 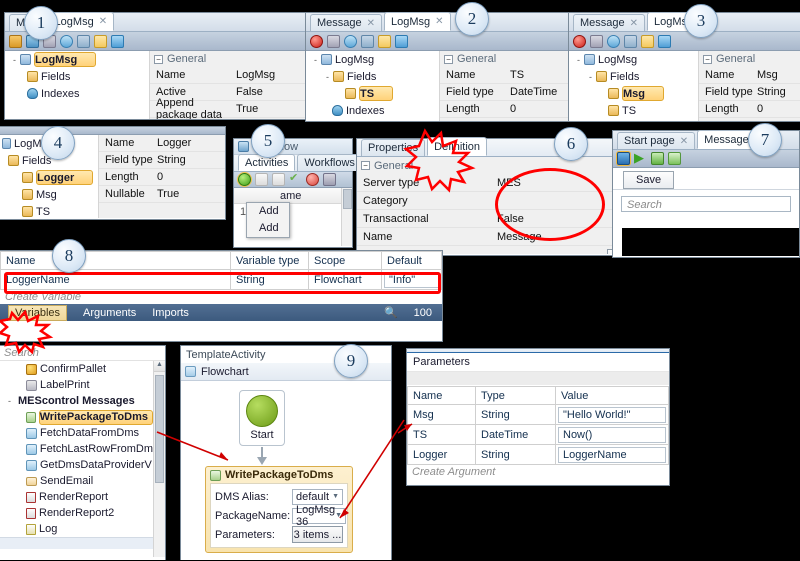 What do you see at coordinates (533, 92) in the screenshot?
I see `property-value: DateTime` at bounding box center [533, 92].